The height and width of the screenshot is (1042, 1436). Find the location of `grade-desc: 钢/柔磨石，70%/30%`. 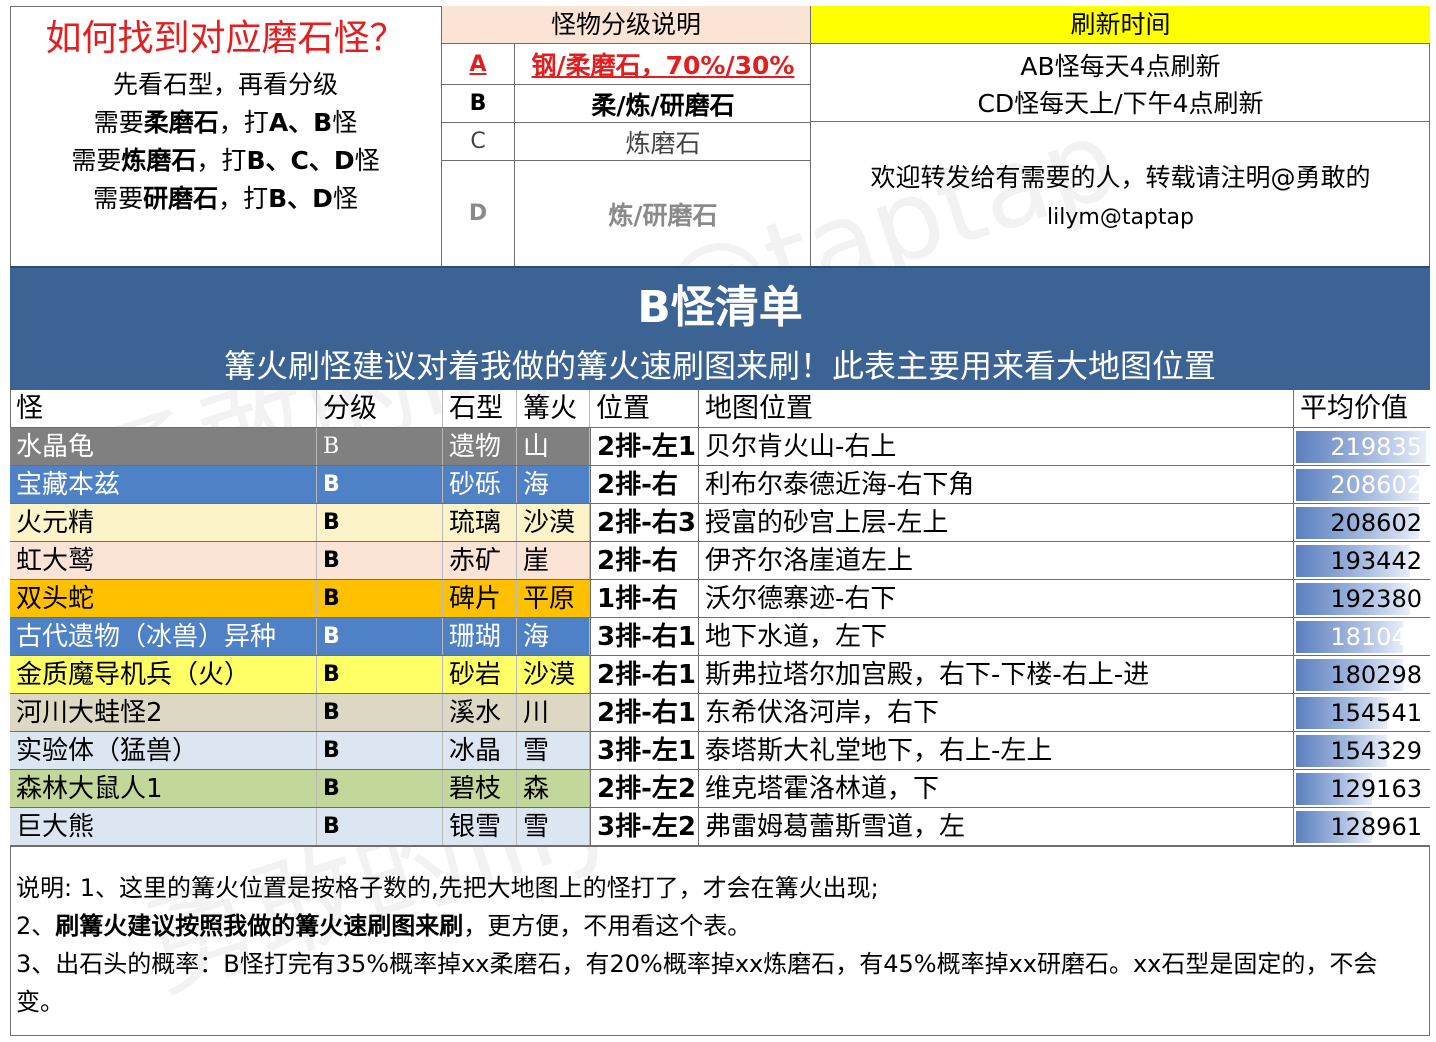

grade-desc: 钢/柔磨石，70%/30% is located at coordinates (663, 65).